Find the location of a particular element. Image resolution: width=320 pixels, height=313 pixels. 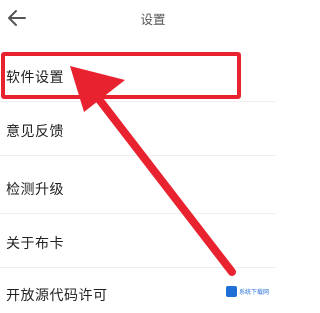

settings-item-label: 关于布卡 is located at coordinates (35, 244).